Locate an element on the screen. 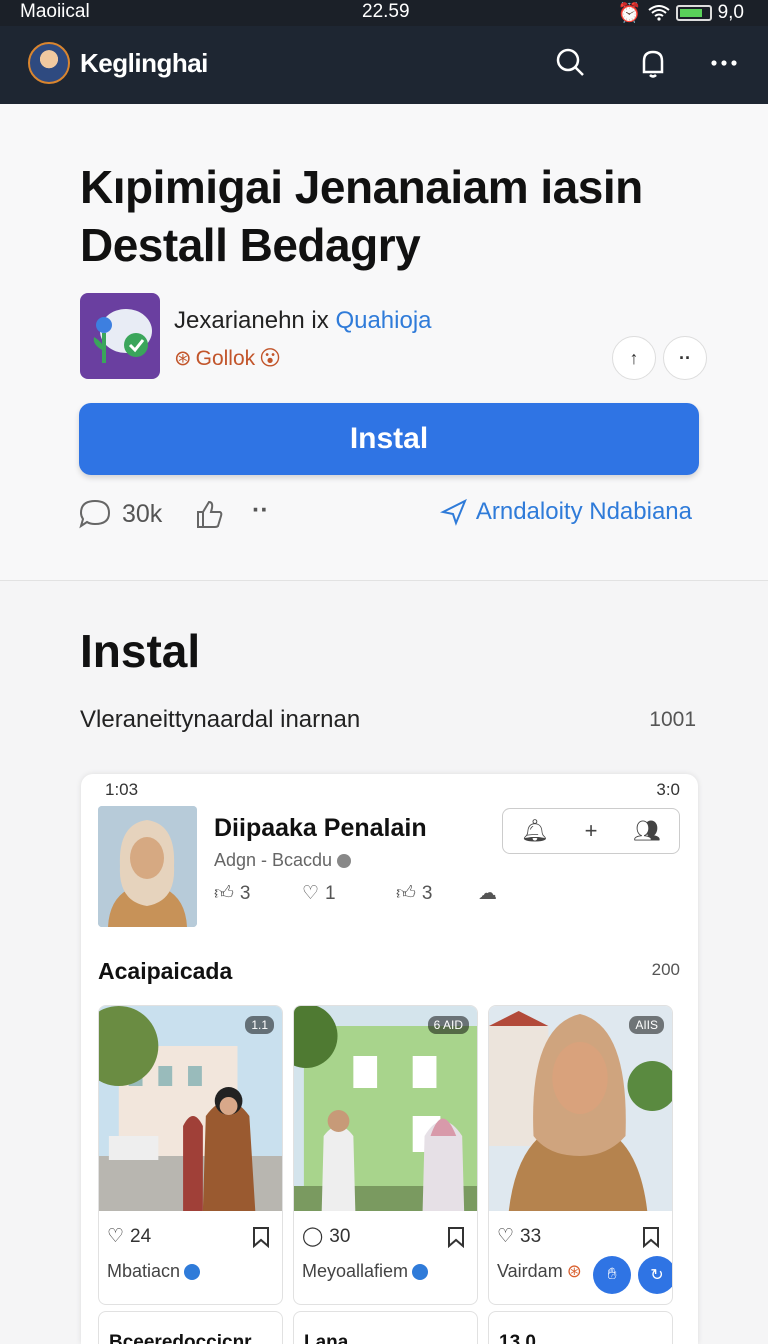 This screenshot has width=768, height=1344. tile-badge: 1.1 is located at coordinates (259, 1025).